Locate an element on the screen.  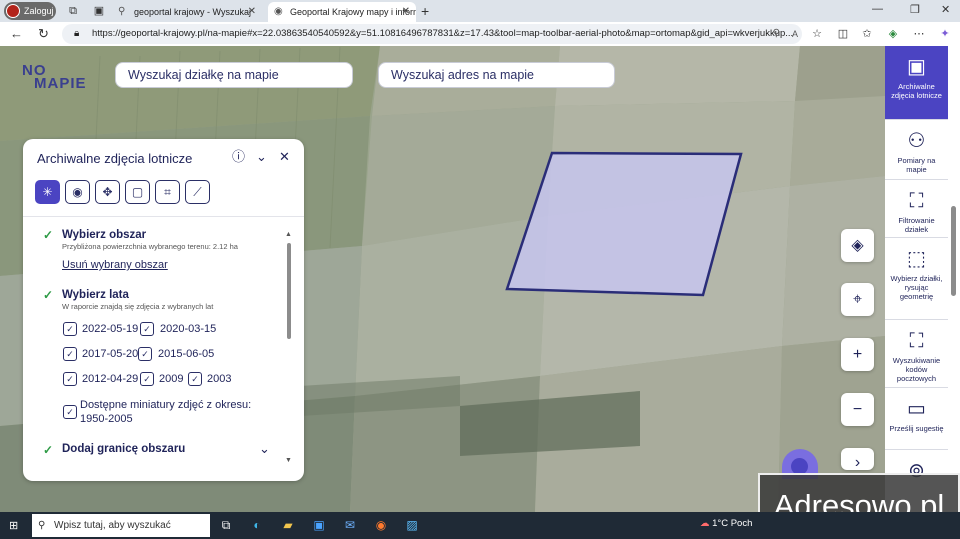
tab-actions-icon: ▣ is located at coordinates (99, 11).